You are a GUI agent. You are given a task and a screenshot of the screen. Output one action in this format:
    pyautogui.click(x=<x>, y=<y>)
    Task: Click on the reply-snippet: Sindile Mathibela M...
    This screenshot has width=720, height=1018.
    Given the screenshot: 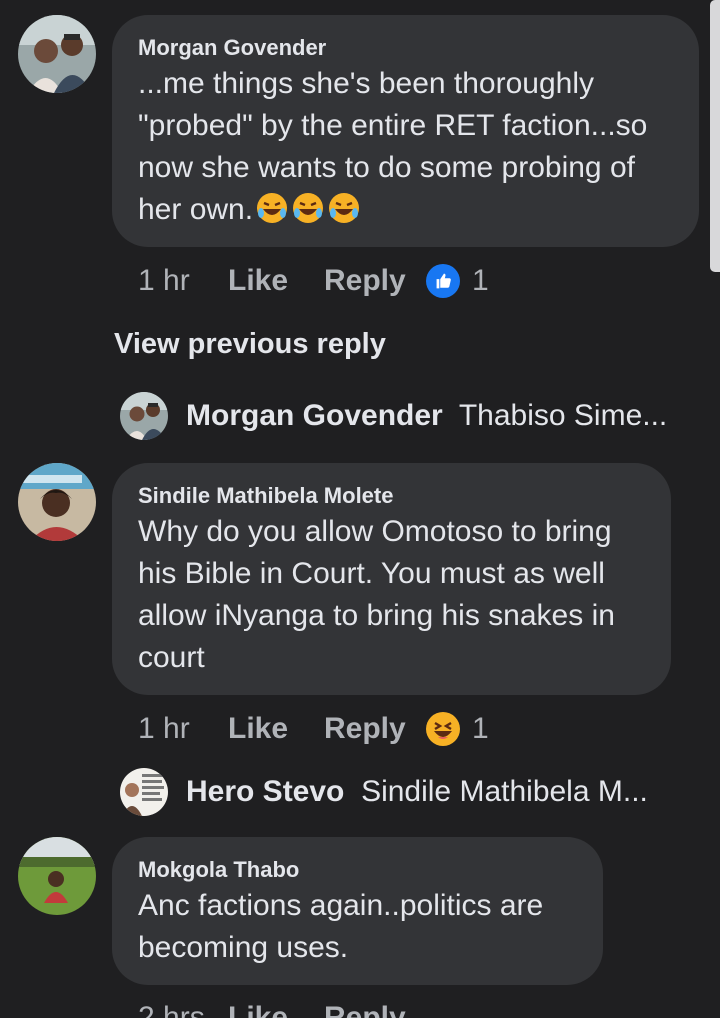 What is the action you would take?
    pyautogui.click(x=504, y=791)
    